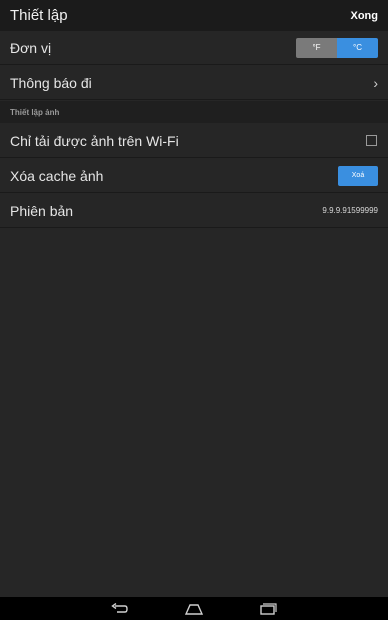  What do you see at coordinates (350, 210) in the screenshot?
I see `version-value: 9.9.9.91599999` at bounding box center [350, 210].